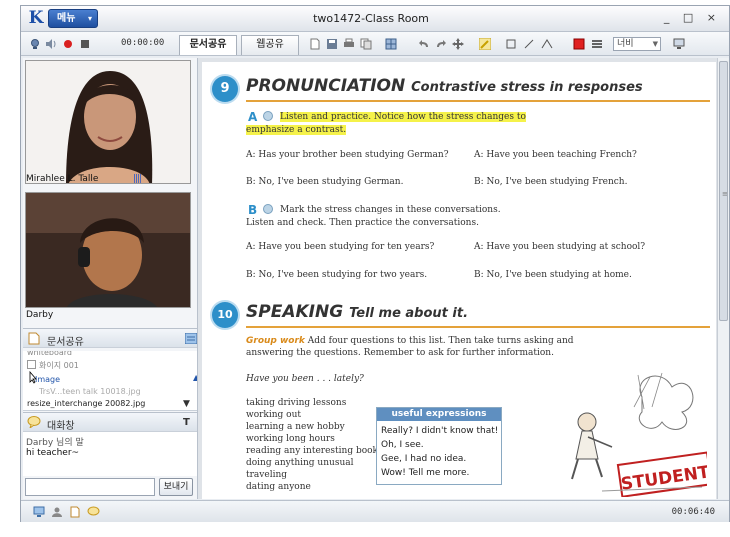 The image size is (730, 537). I want to click on stop-icon, so click(85, 44).